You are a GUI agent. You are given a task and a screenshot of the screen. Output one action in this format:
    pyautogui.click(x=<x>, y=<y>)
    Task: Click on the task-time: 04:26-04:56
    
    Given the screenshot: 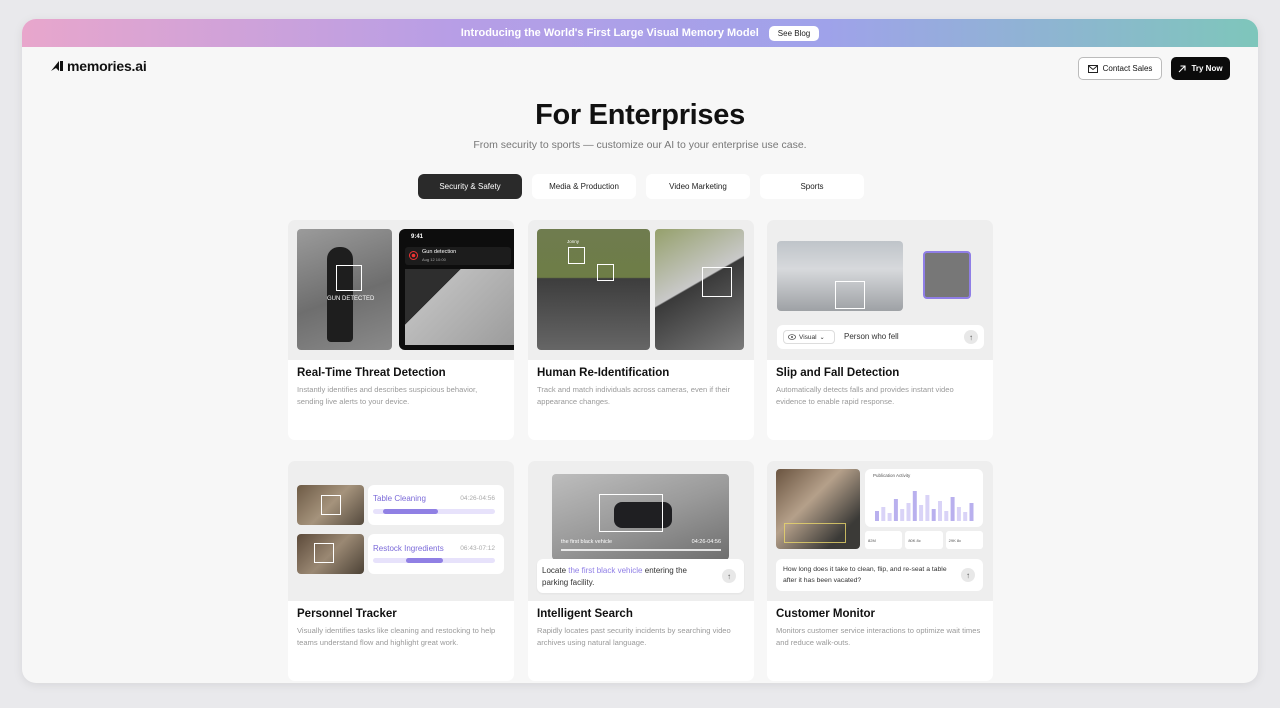 What is the action you would take?
    pyautogui.click(x=477, y=498)
    